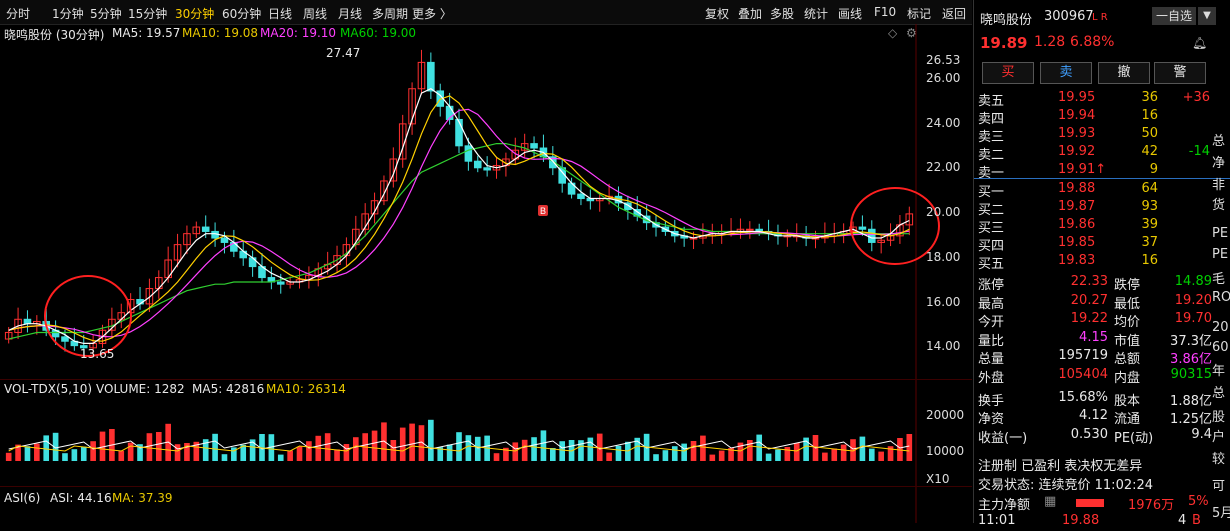  I want to click on stat-value: 90315, so click(1191, 374).